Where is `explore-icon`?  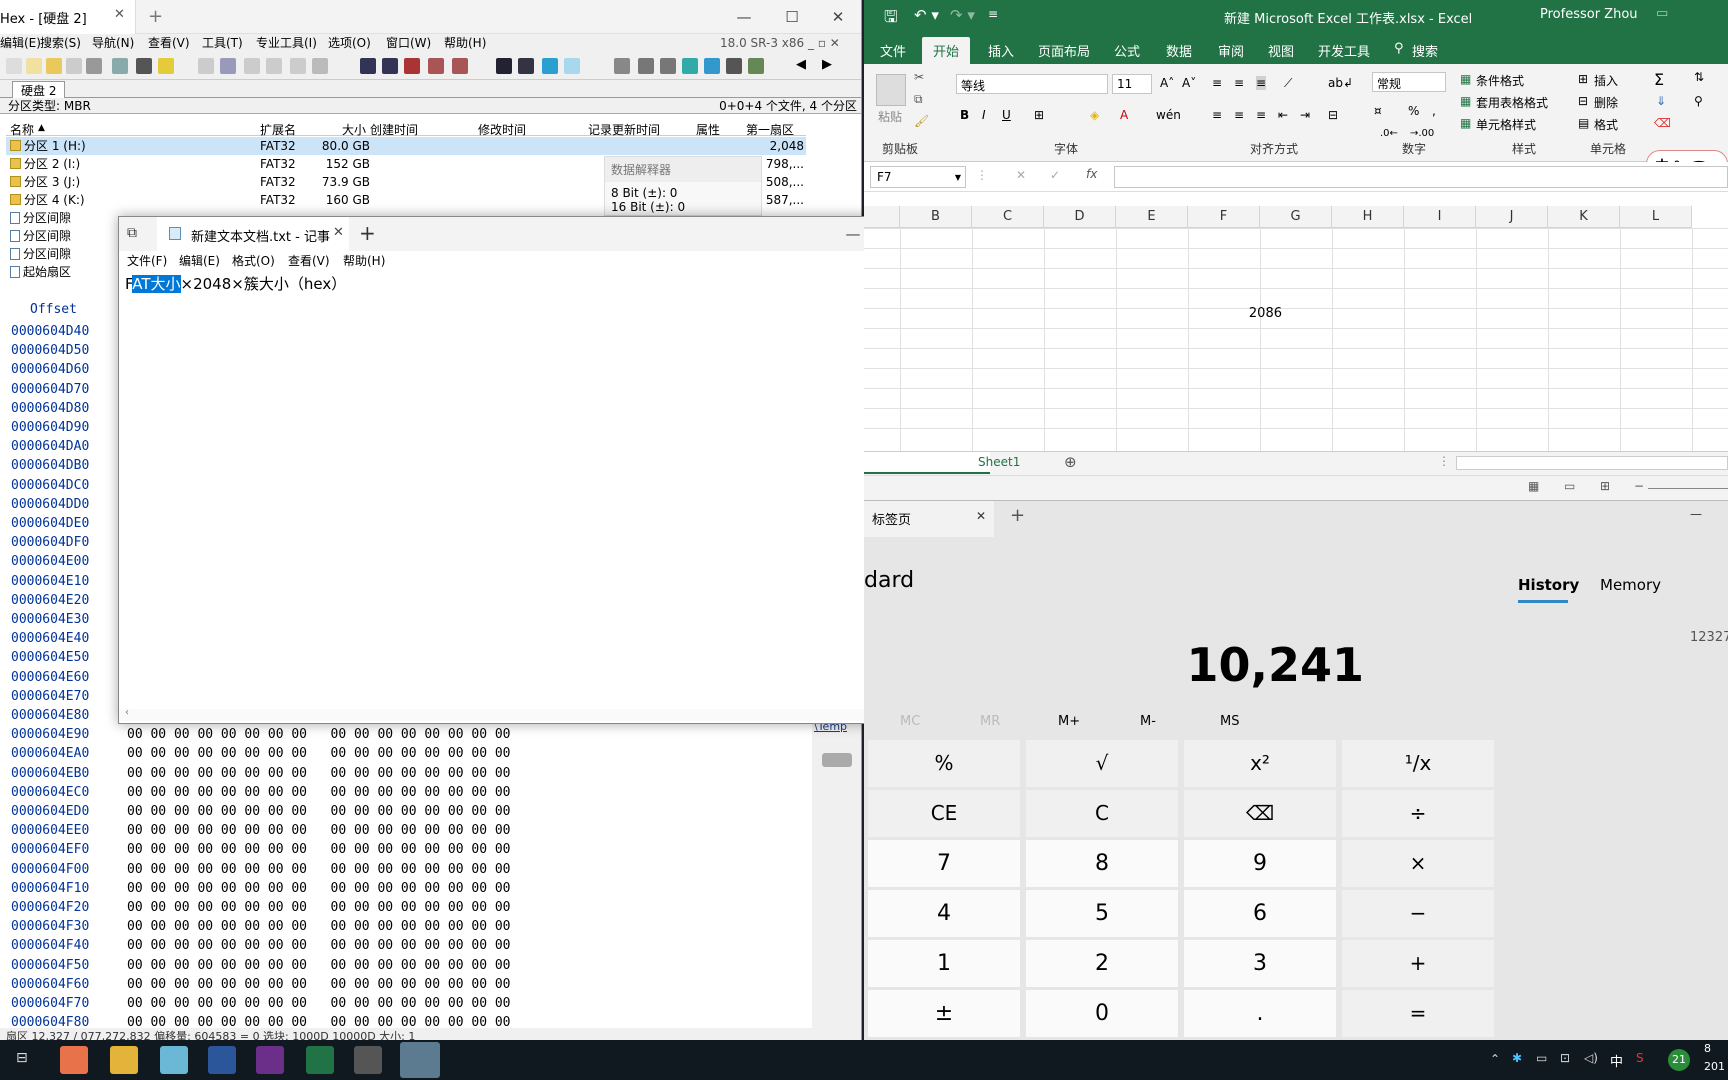 explore-icon is located at coordinates (712, 66).